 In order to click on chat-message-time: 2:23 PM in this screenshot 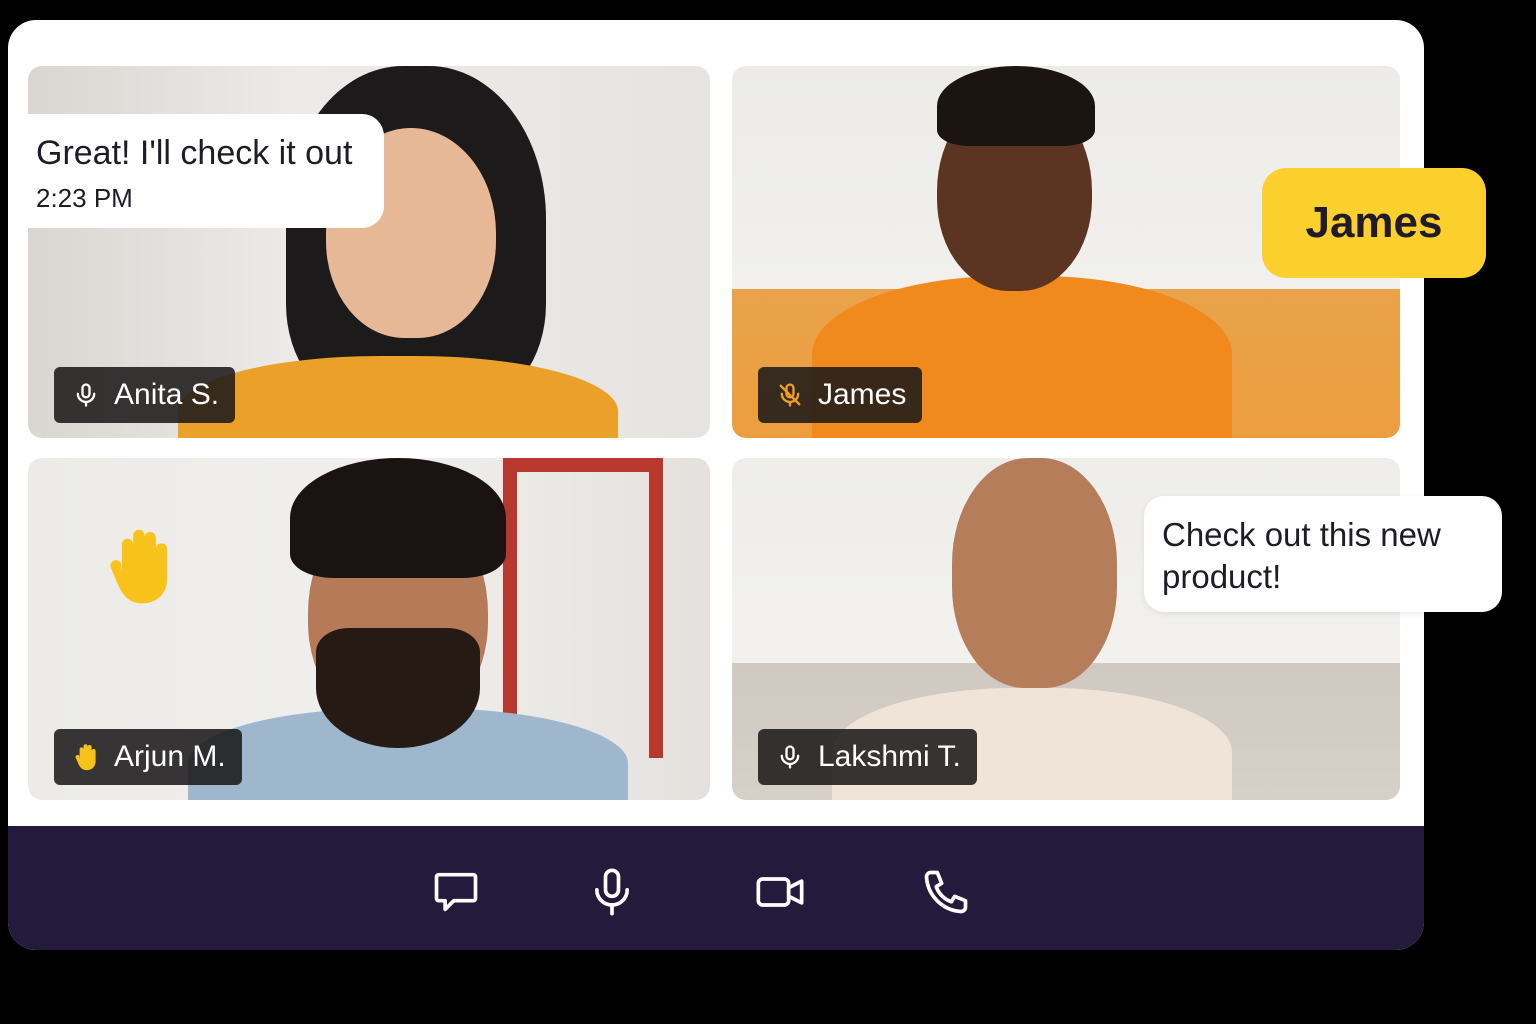, I will do `click(84, 198)`.